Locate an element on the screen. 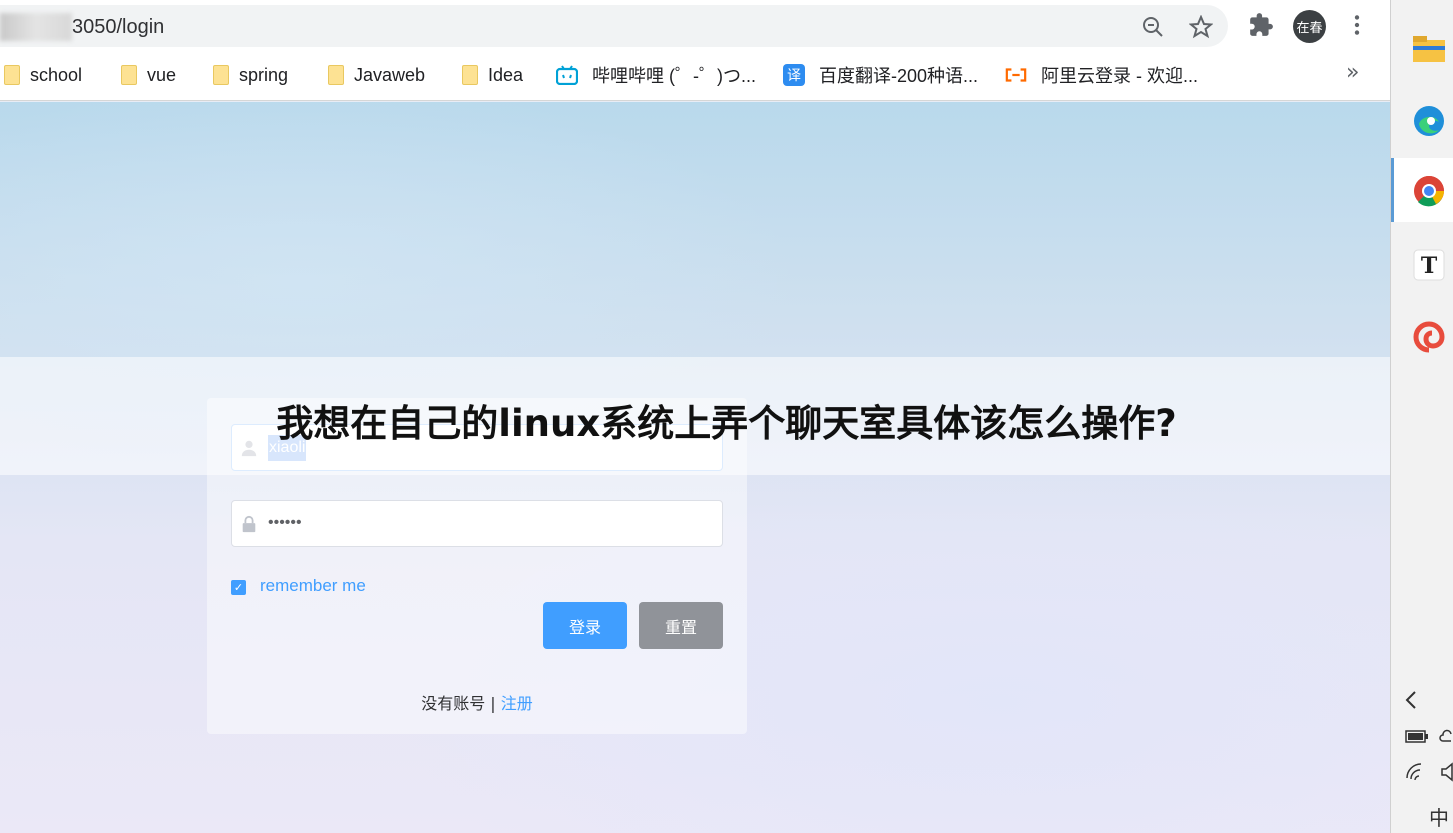 This screenshot has height=833, width=1453. zoom-out-icon is located at coordinates (1153, 27).